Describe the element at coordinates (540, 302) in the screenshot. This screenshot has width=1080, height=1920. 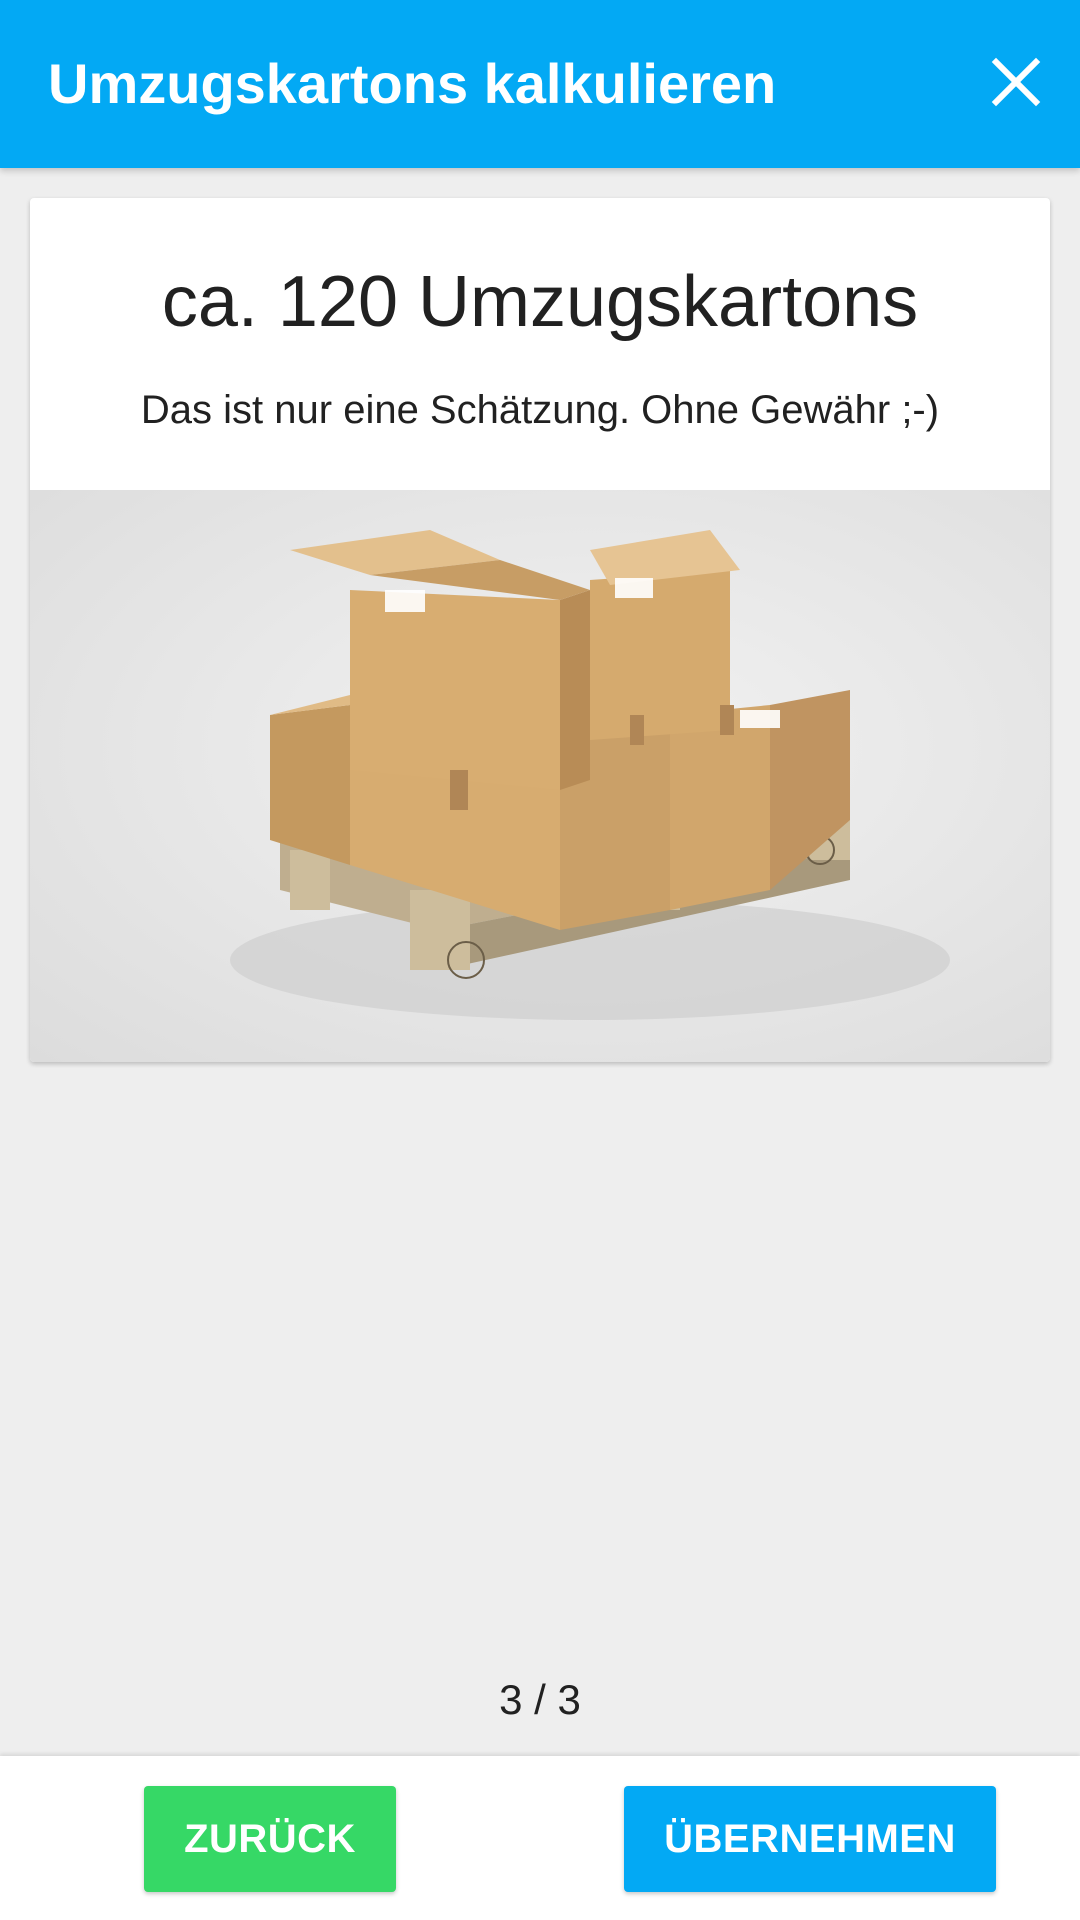
I see `result-title: ca. 120 Umzugskartons` at that location.